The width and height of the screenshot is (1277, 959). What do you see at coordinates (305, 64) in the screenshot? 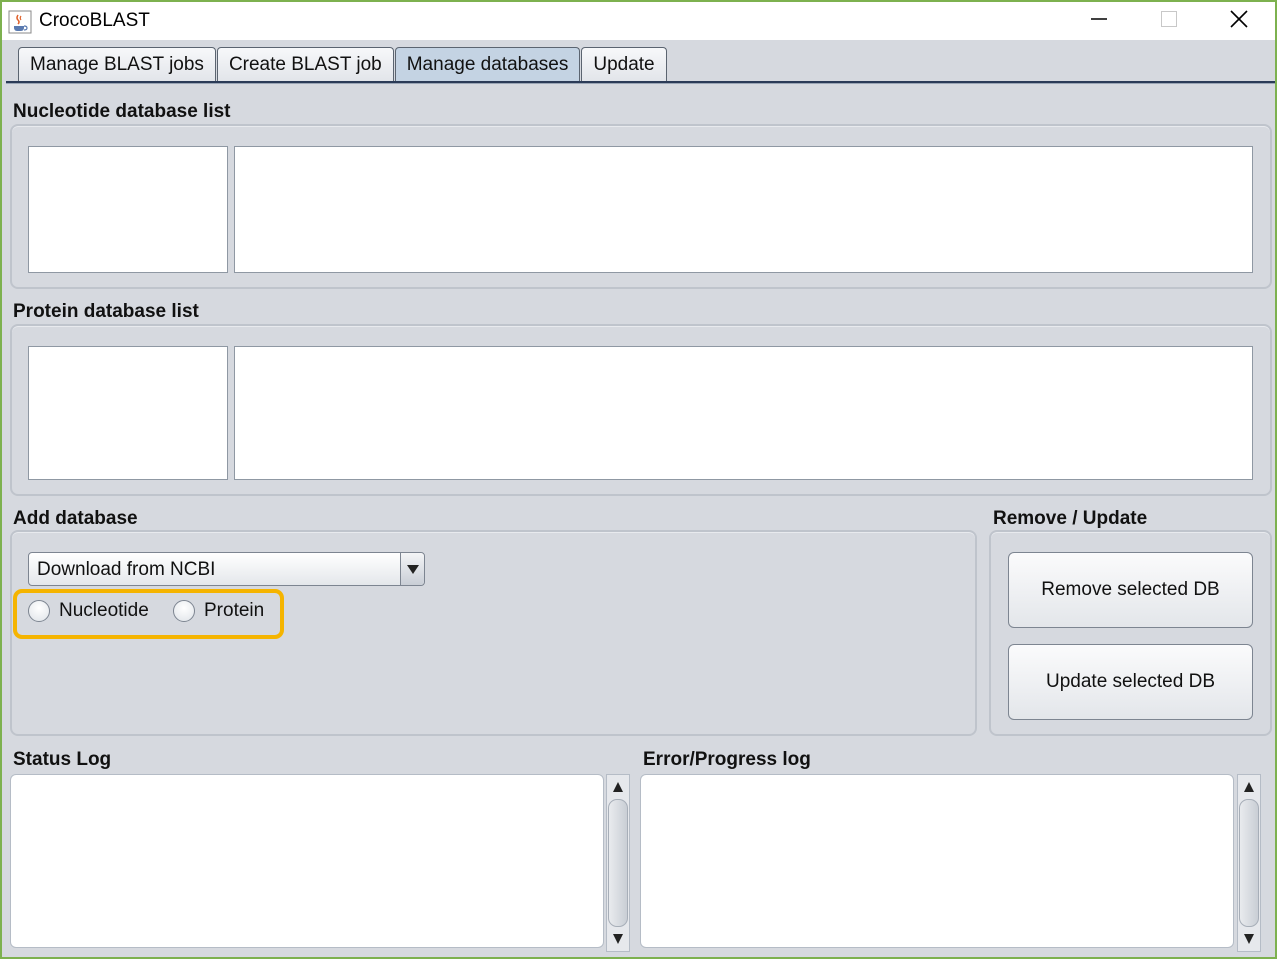
I see `tab-create-blast-job: Create BLAST job` at bounding box center [305, 64].